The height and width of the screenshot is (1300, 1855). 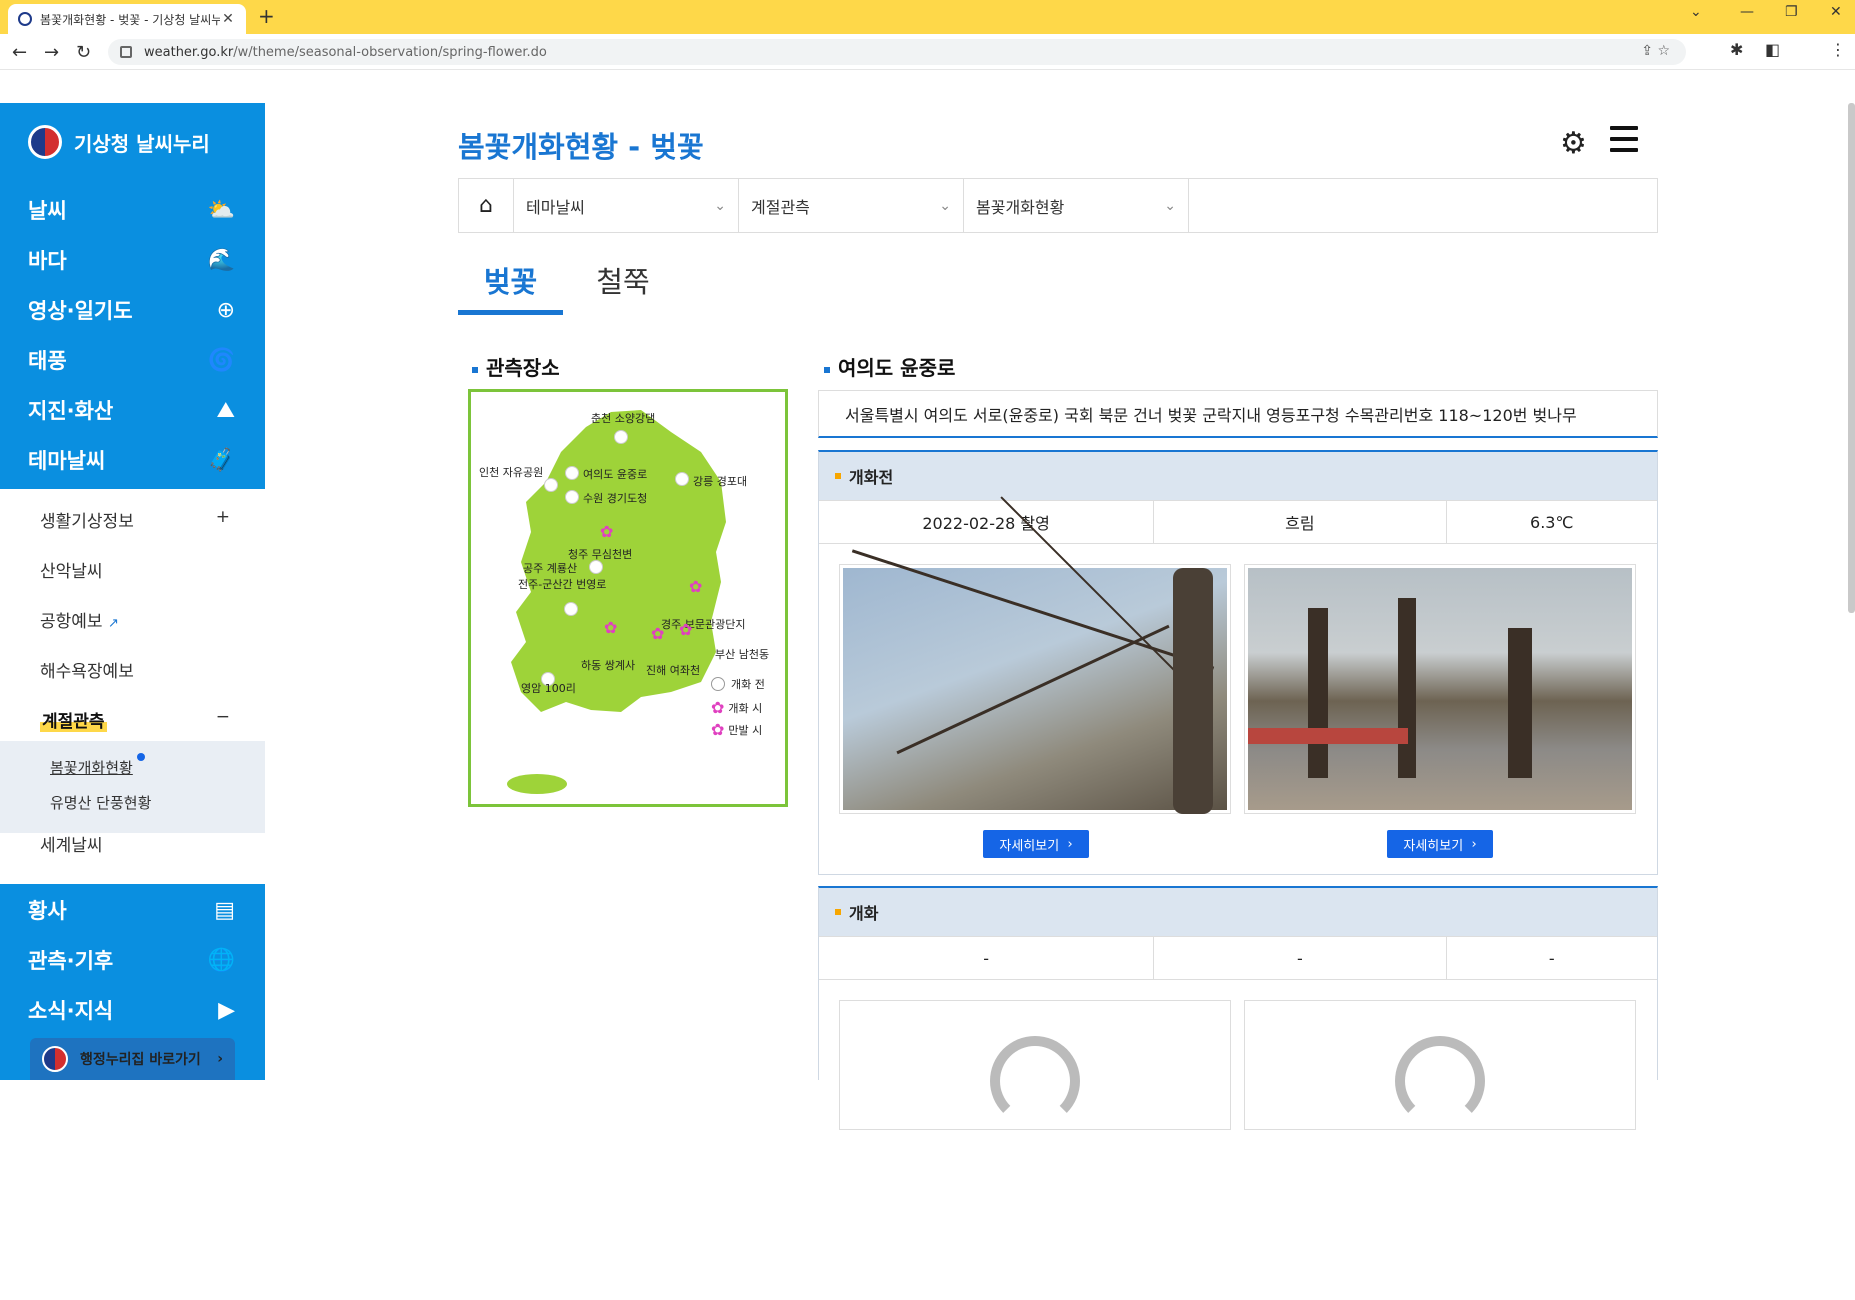 What do you see at coordinates (615, 498) in the screenshot?
I see `map-label-suwon: 수원 경기도청` at bounding box center [615, 498].